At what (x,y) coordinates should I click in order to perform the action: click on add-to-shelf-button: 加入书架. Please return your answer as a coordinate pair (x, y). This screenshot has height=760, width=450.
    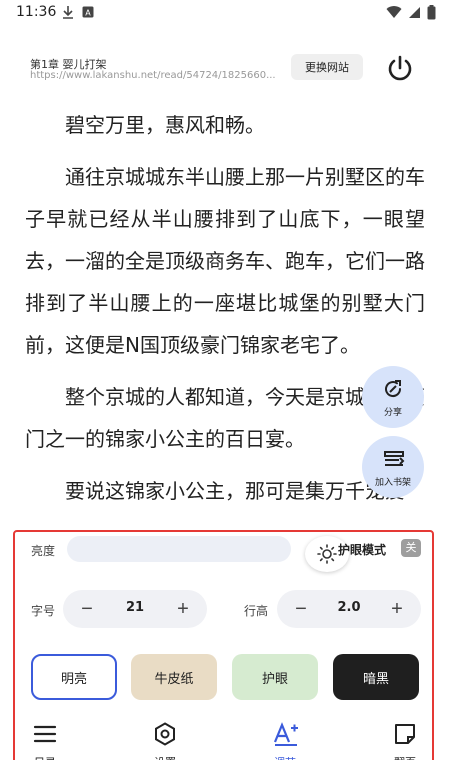
    Looking at the image, I should click on (393, 467).